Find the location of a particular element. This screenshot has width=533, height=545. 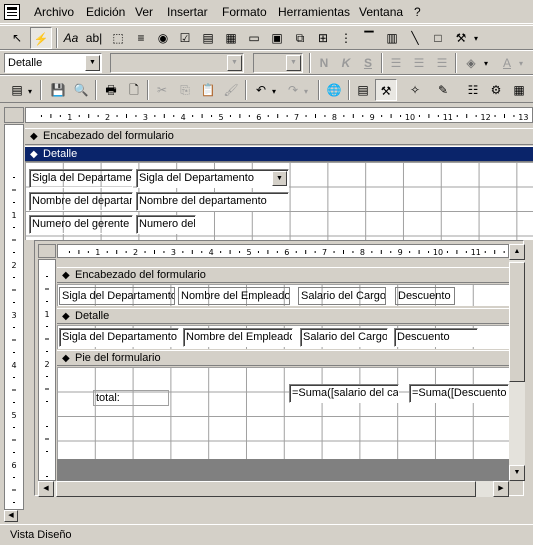

fill-color-icon: ◈ is located at coordinates (471, 63).